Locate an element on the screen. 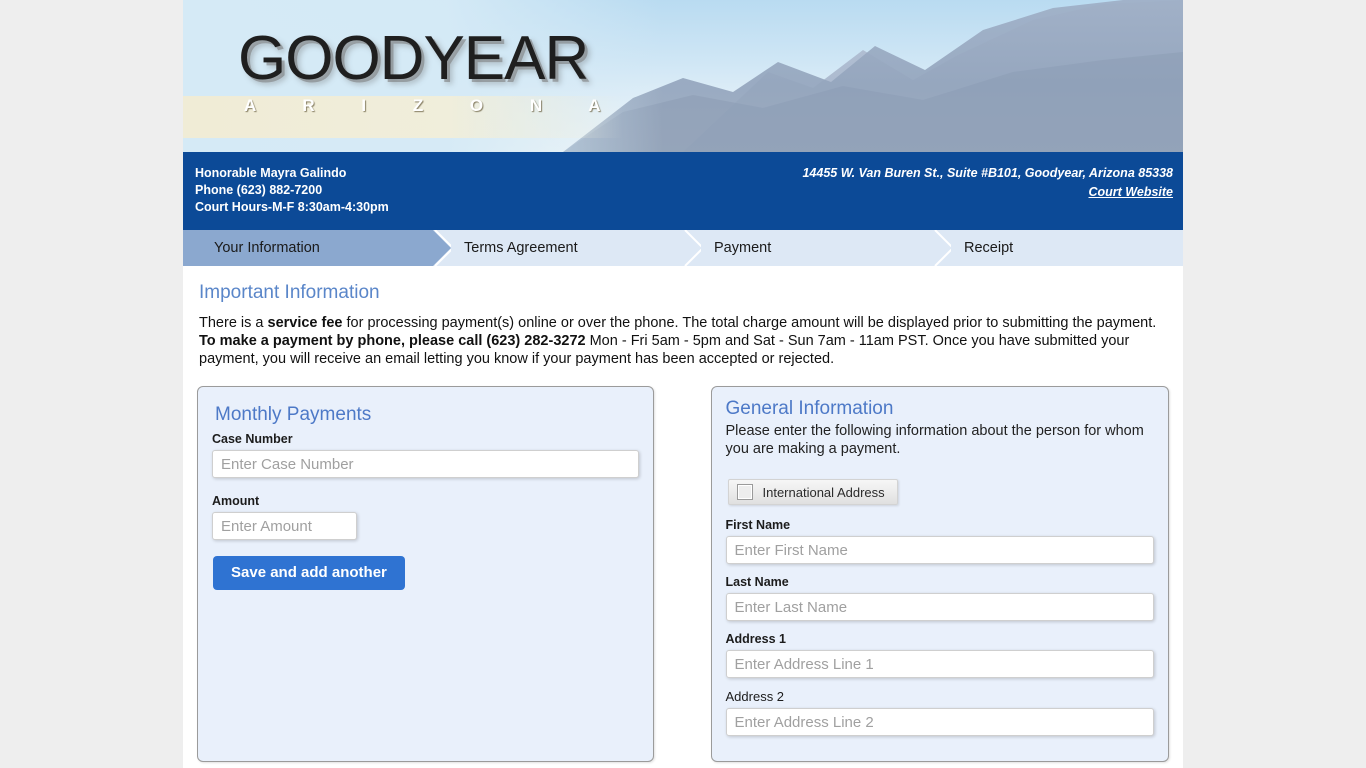 The image size is (1366, 768). last-name-field: Last Name is located at coordinates (939, 598).